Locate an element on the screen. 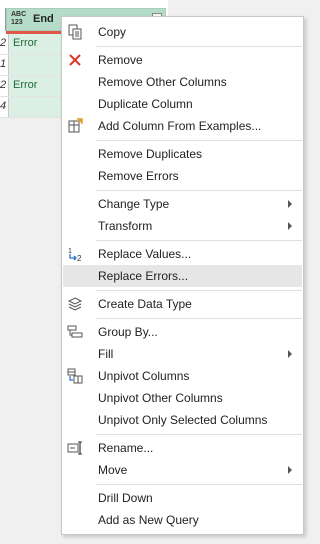 The image size is (320, 544). menu-item-change-type: Change Type is located at coordinates (182, 204).